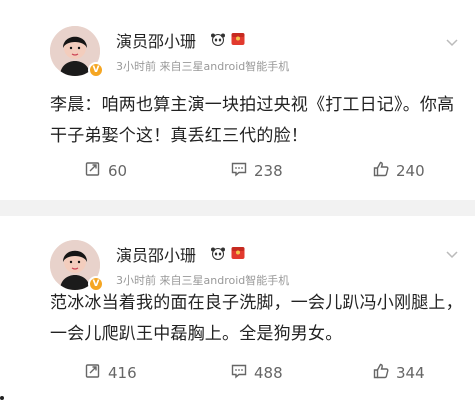  I want to click on like-count: 240, so click(410, 171).